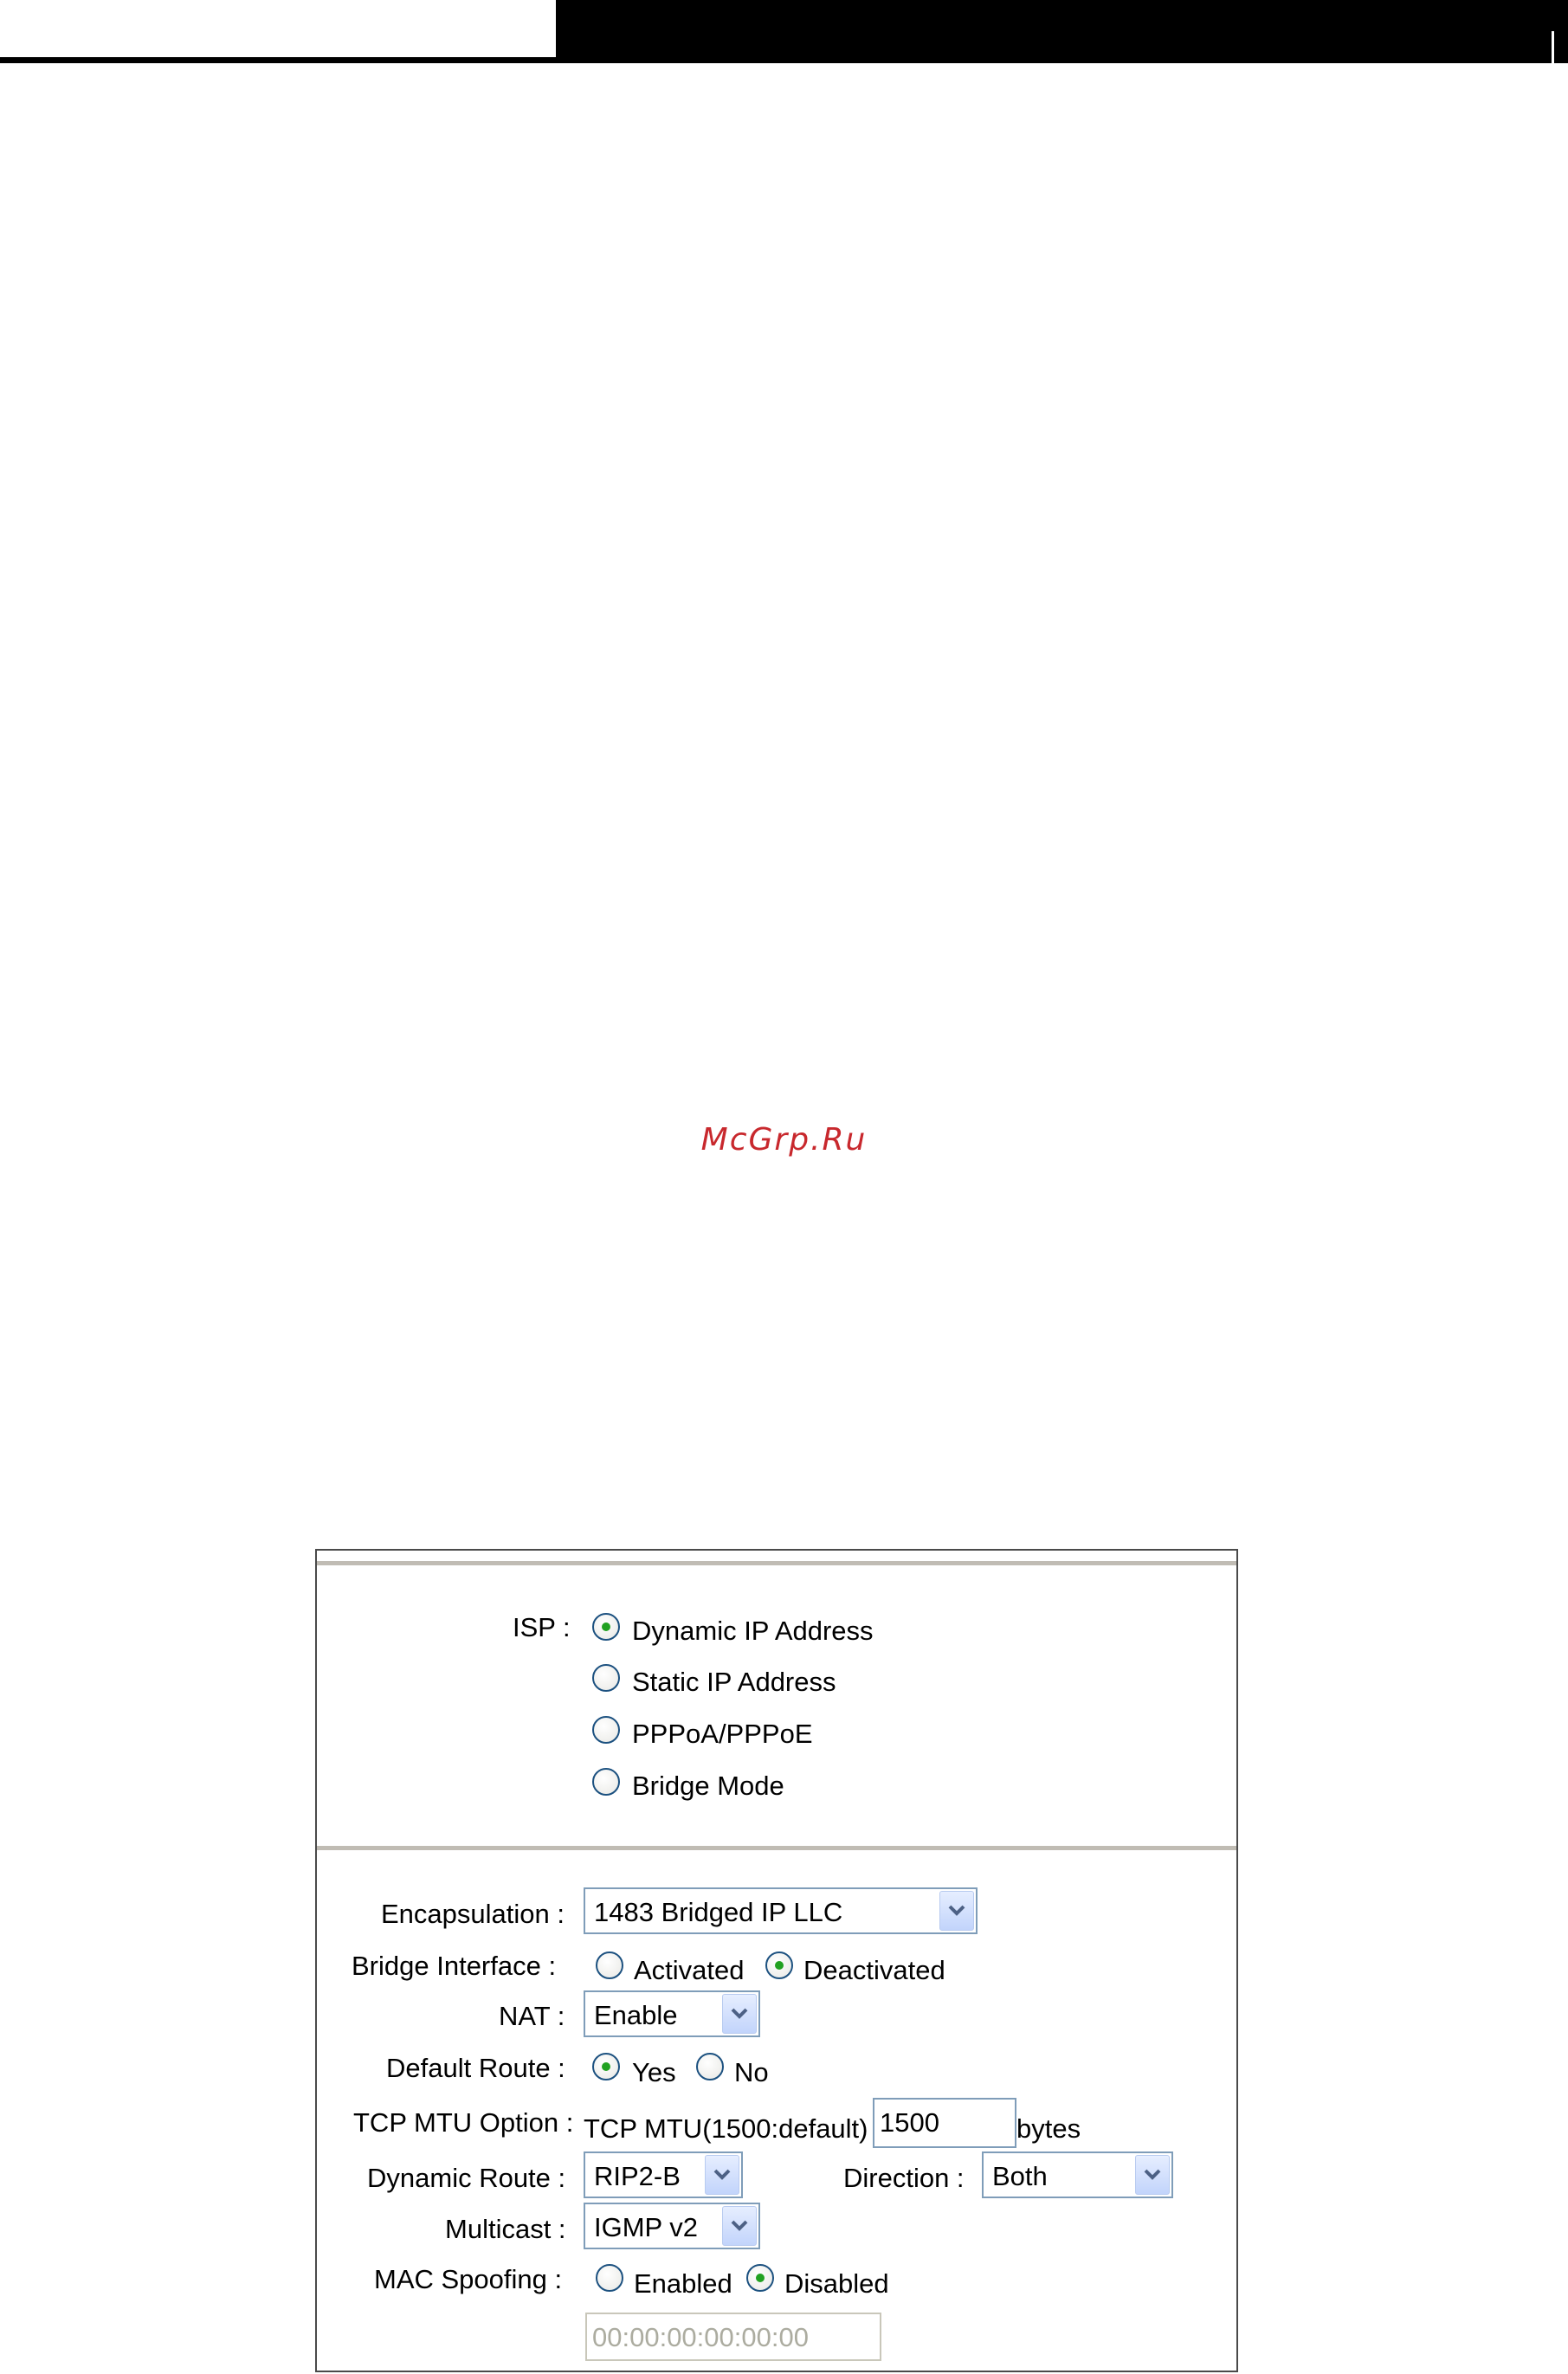 Image resolution: width=1568 pixels, height=2374 pixels. What do you see at coordinates (505, 2229) in the screenshot?
I see `multicast-label: Multicast :` at bounding box center [505, 2229].